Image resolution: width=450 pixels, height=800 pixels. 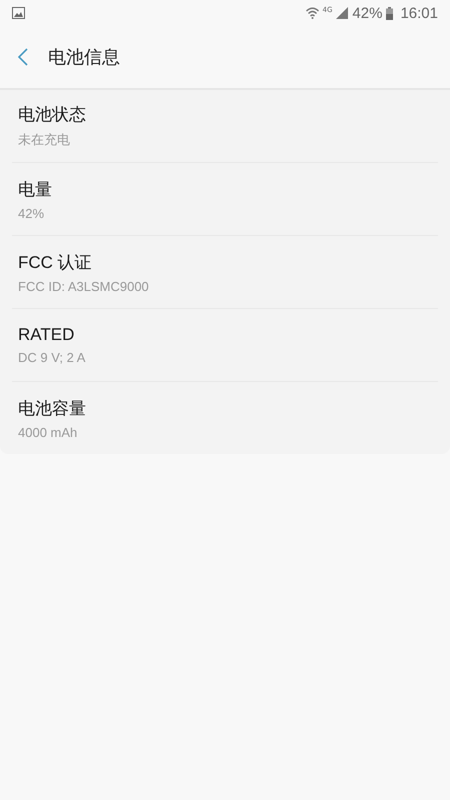 I want to click on item-title: FCC 认证, so click(x=55, y=263).